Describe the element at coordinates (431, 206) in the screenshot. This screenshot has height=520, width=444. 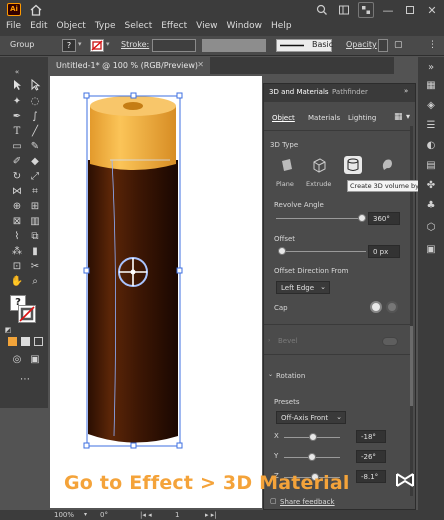
I see `symbols-panel-icon: ♣` at that location.